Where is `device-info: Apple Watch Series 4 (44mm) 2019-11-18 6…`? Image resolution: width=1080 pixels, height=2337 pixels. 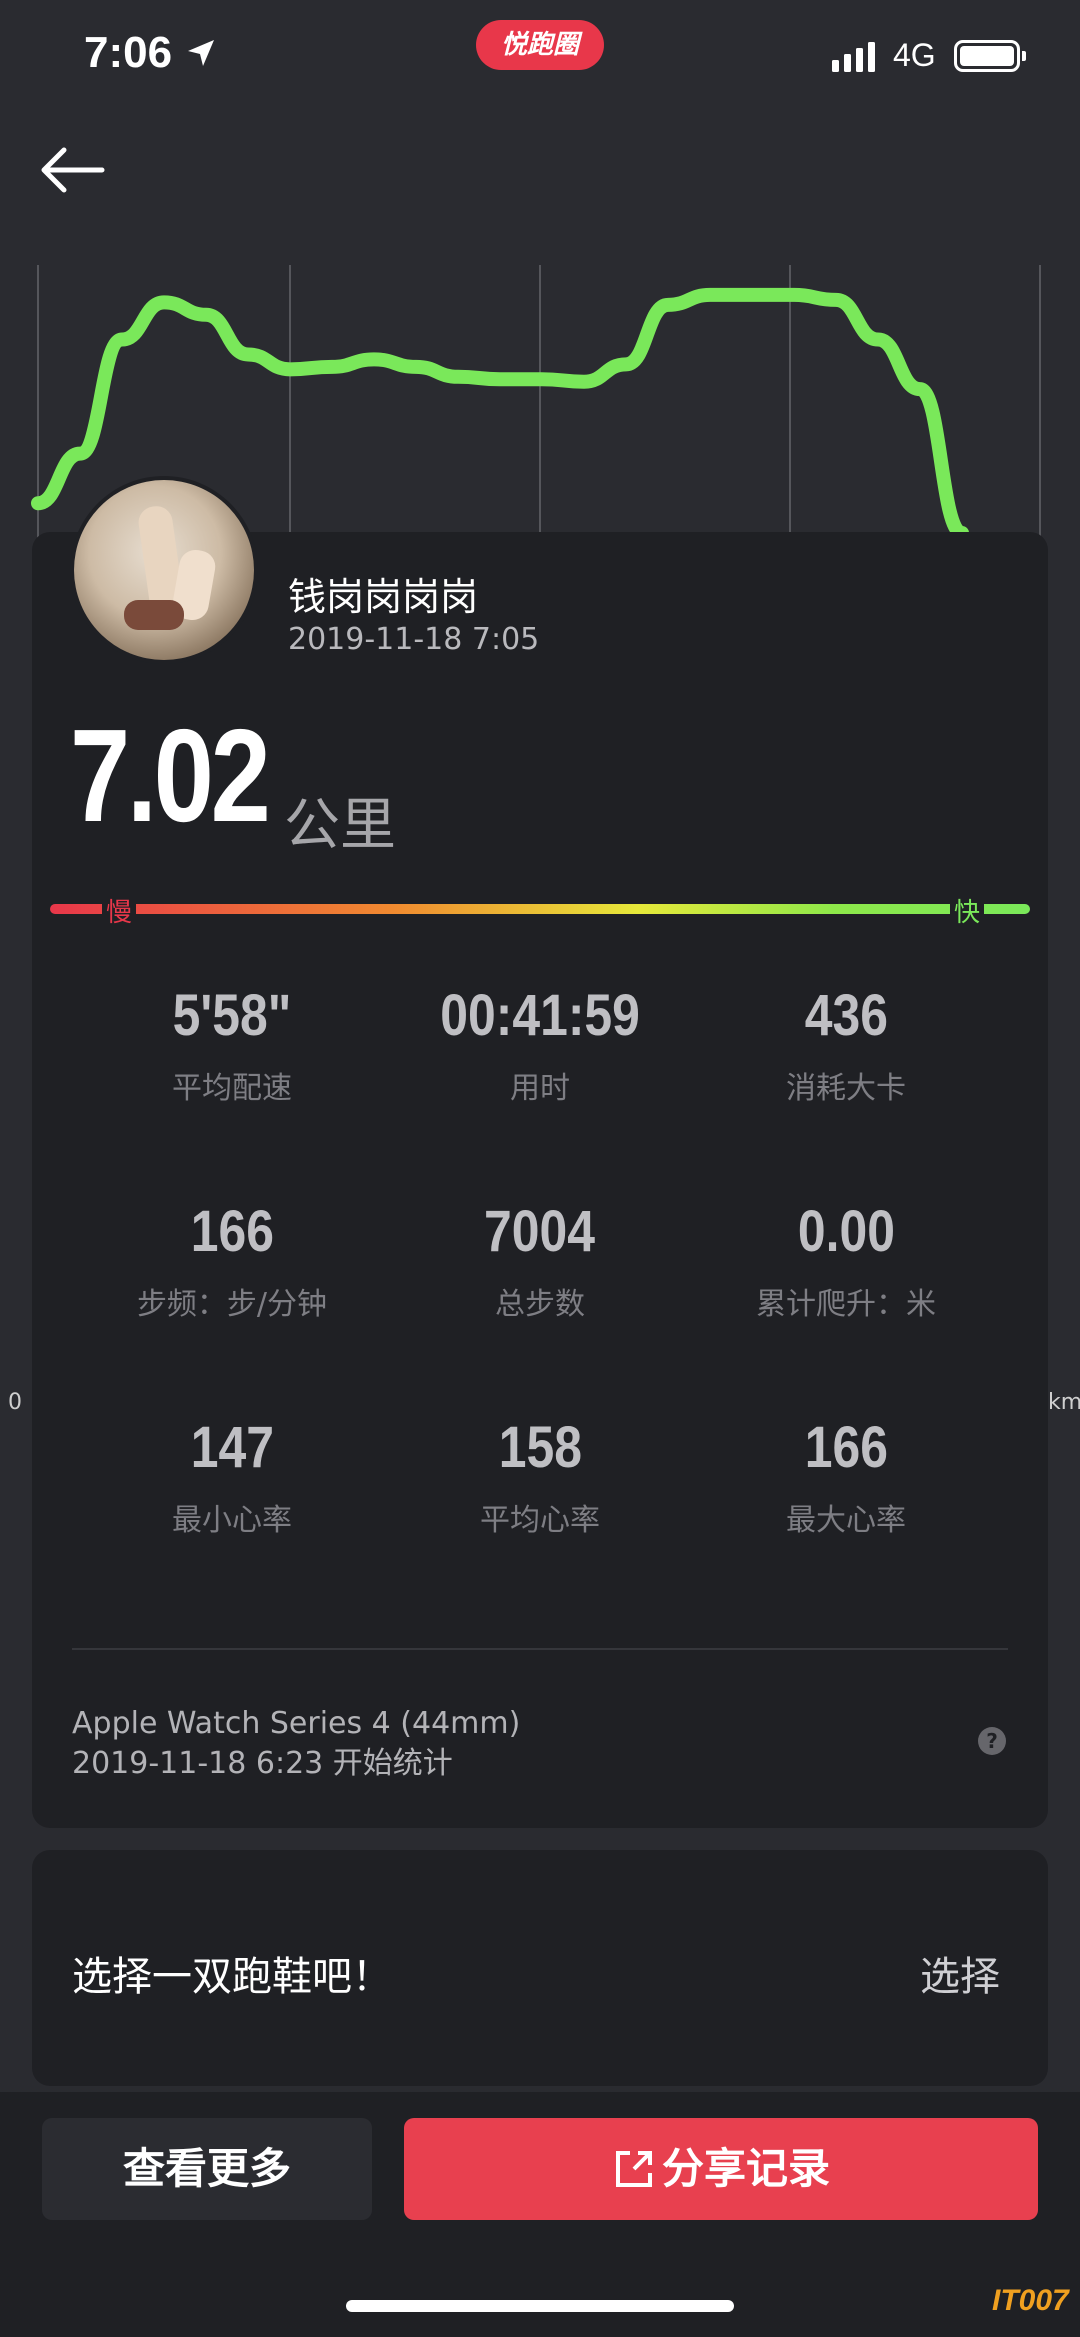 device-info: Apple Watch Series 4 (44mm) 2019-11-18 6… is located at coordinates (296, 1744).